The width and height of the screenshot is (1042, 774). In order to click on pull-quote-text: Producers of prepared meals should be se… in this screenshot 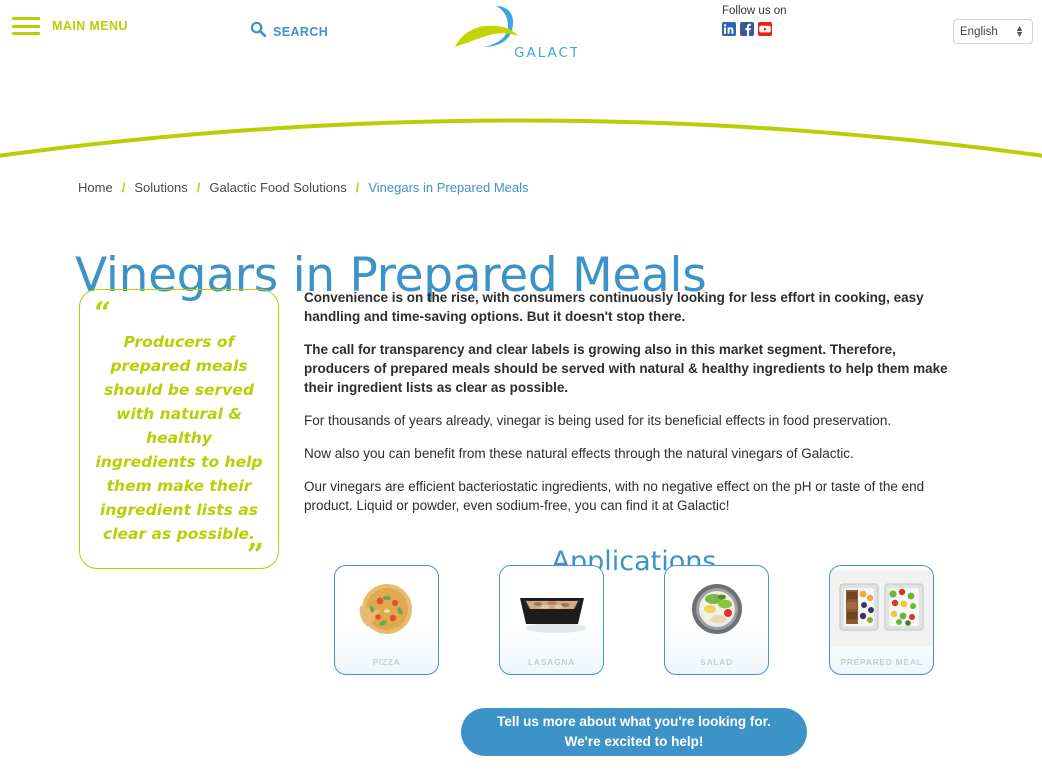, I will do `click(179, 438)`.